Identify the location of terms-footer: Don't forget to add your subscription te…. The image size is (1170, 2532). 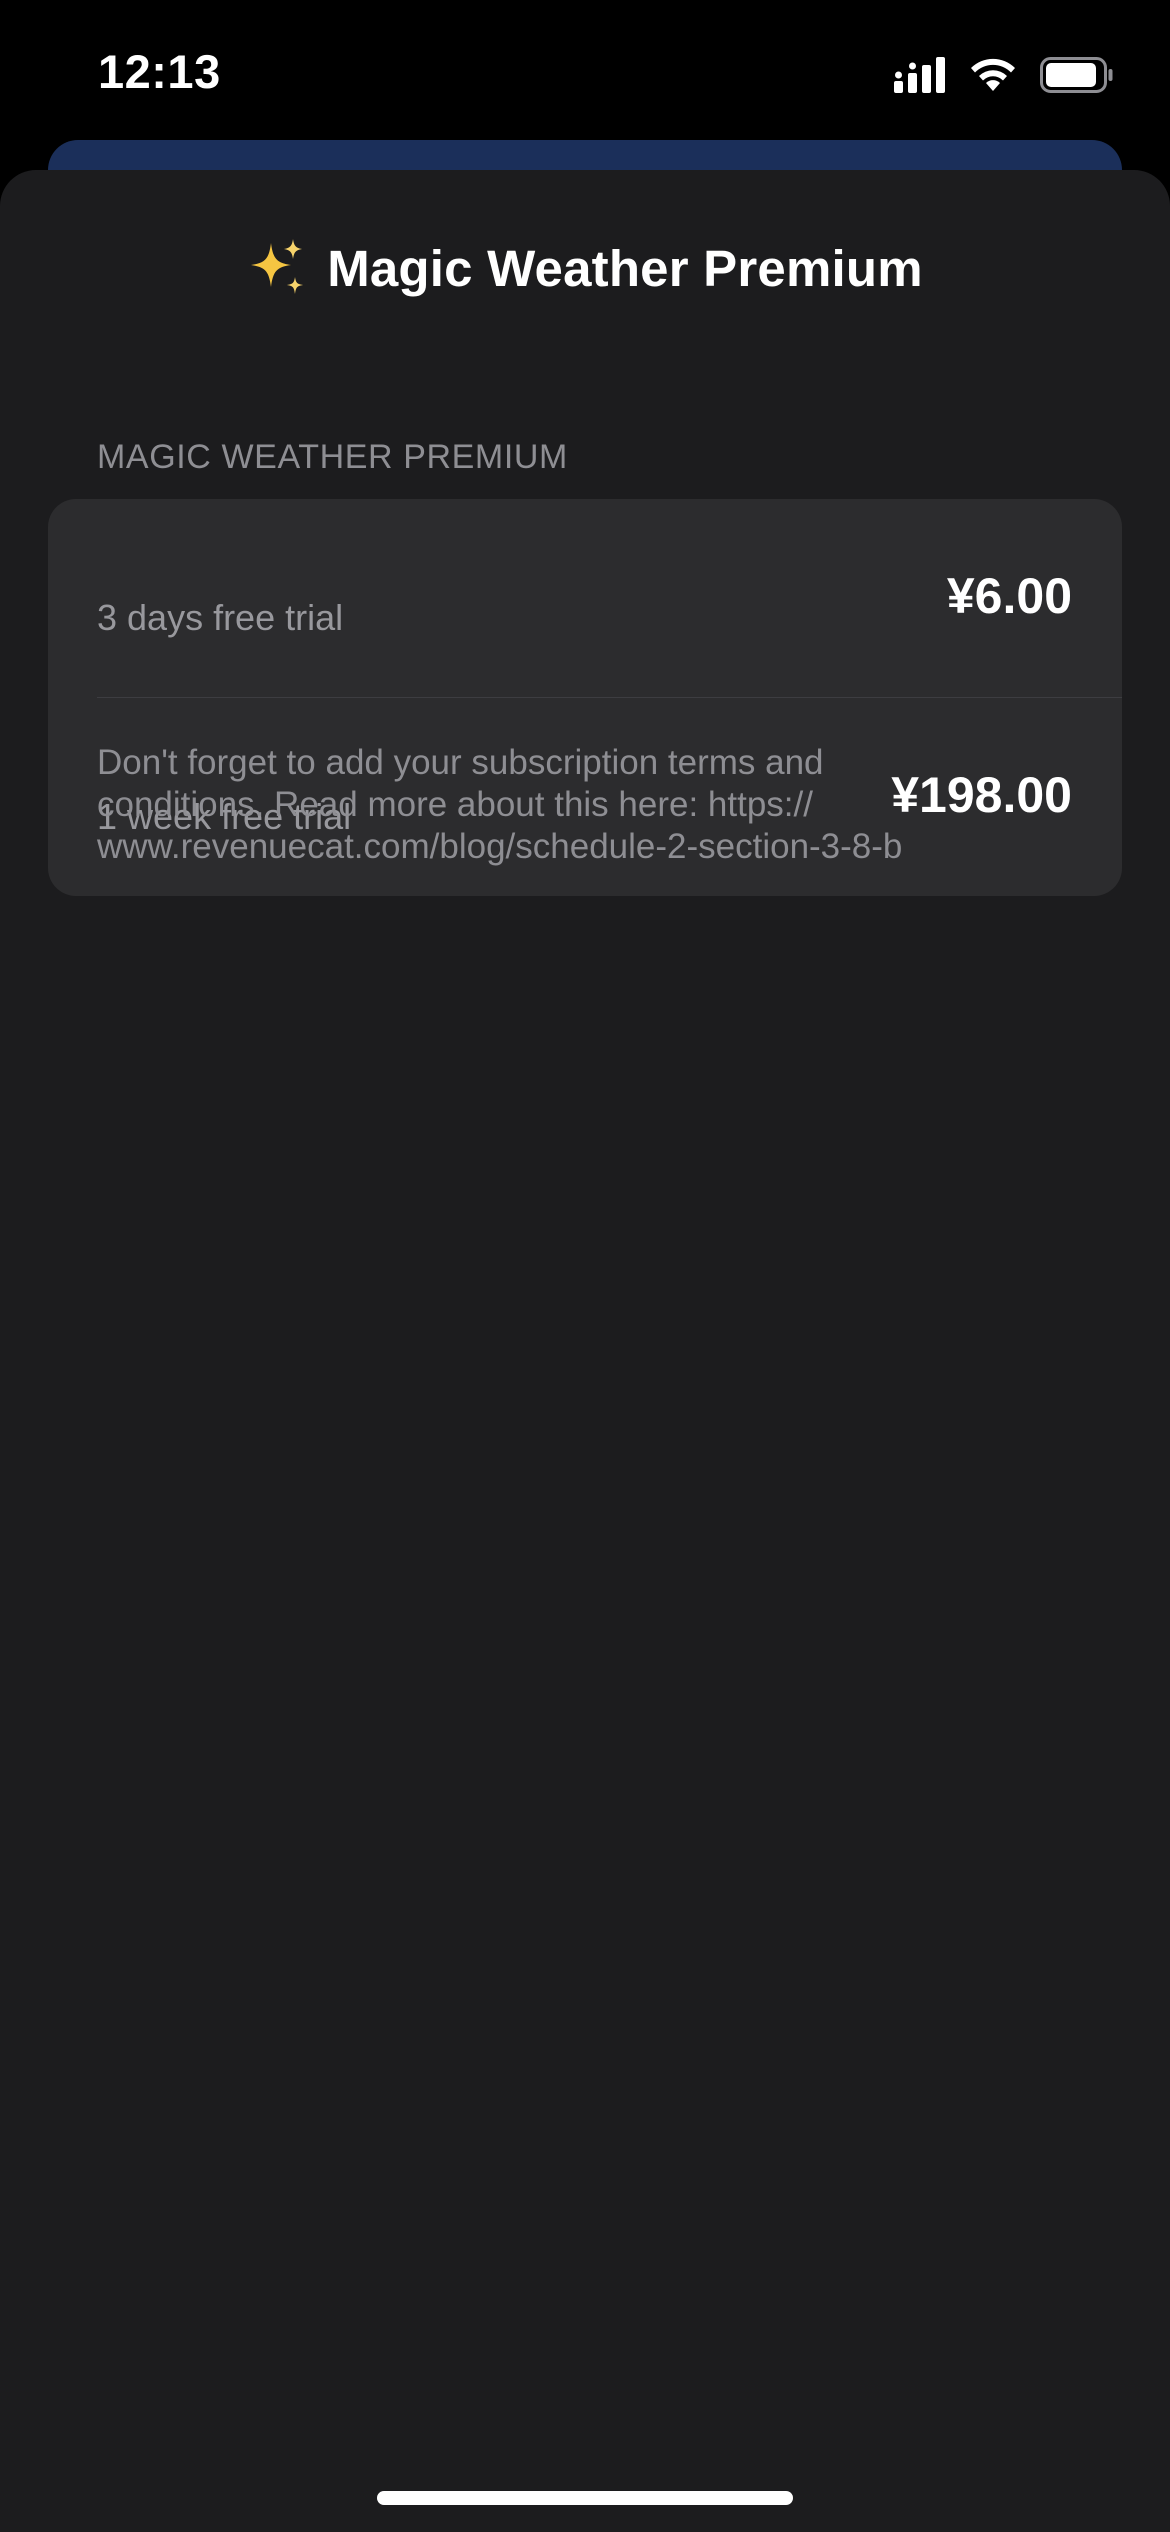
(500, 804).